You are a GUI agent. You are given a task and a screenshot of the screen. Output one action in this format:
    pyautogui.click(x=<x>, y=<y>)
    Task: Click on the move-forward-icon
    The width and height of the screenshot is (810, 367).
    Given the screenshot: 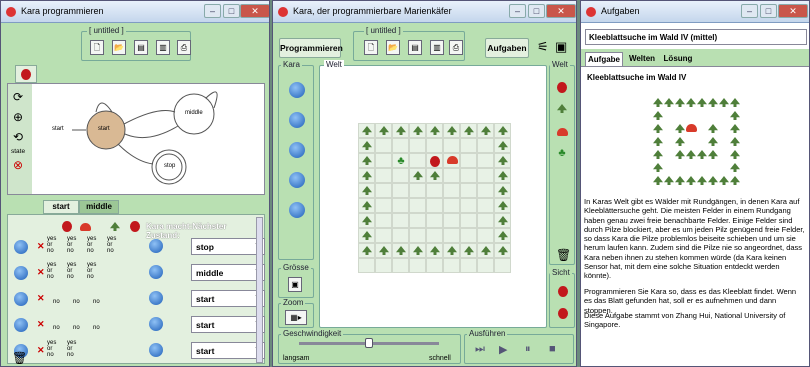 What is the action you would take?
    pyautogui.click(x=297, y=90)
    